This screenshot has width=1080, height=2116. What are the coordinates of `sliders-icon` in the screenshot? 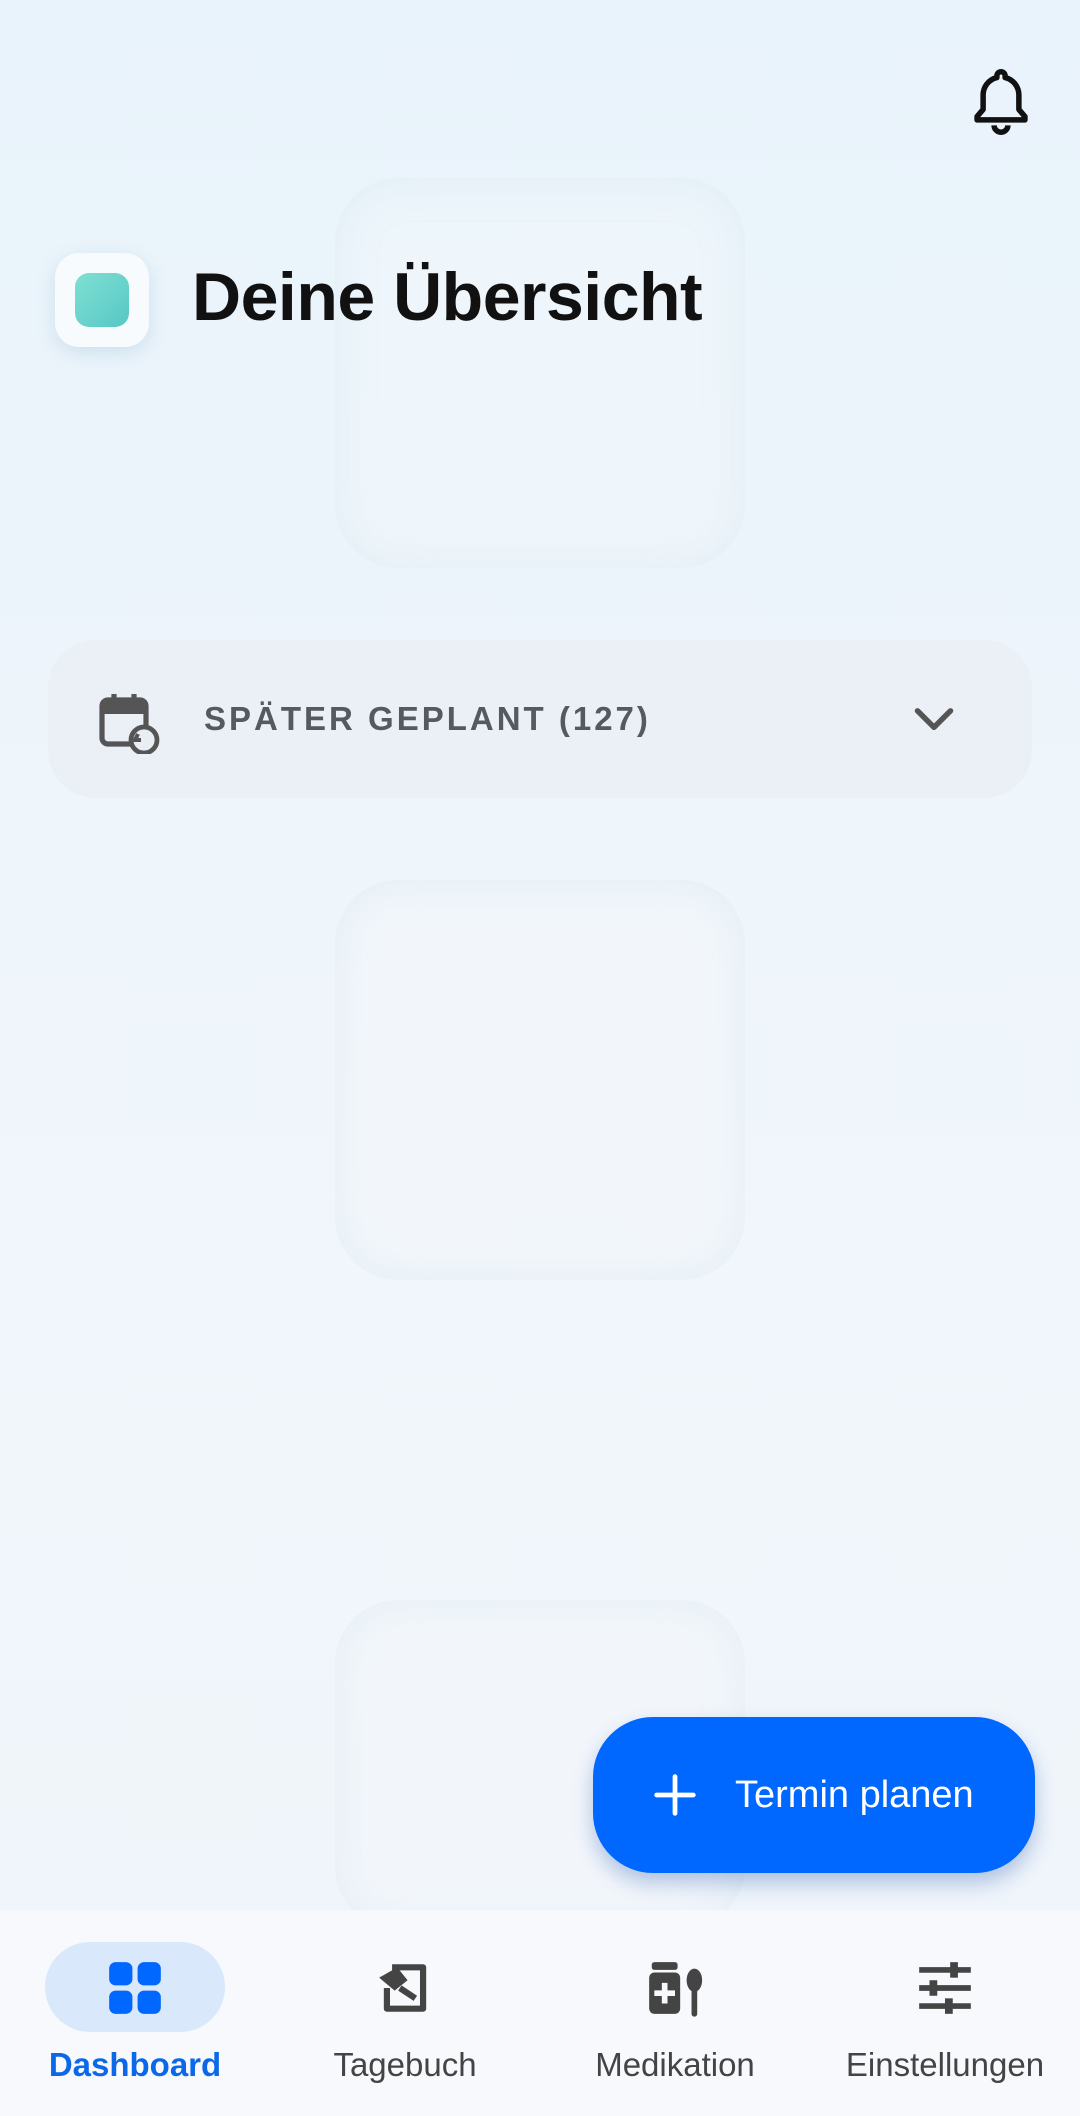 It's located at (945, 1988).